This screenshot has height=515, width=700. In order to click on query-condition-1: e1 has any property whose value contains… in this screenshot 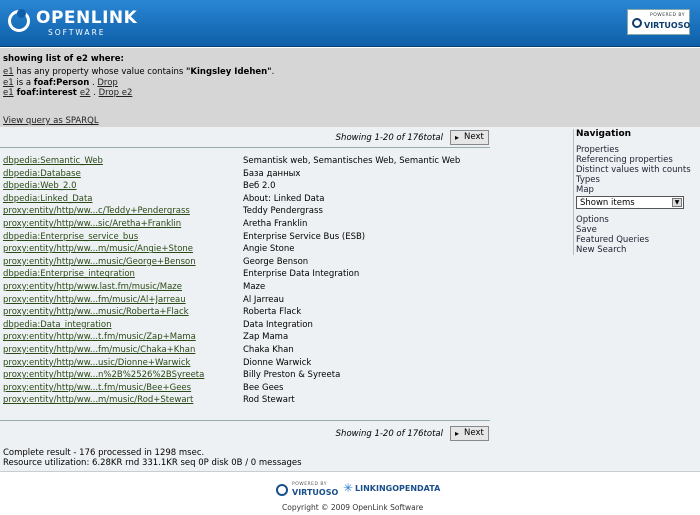, I will do `click(138, 72)`.